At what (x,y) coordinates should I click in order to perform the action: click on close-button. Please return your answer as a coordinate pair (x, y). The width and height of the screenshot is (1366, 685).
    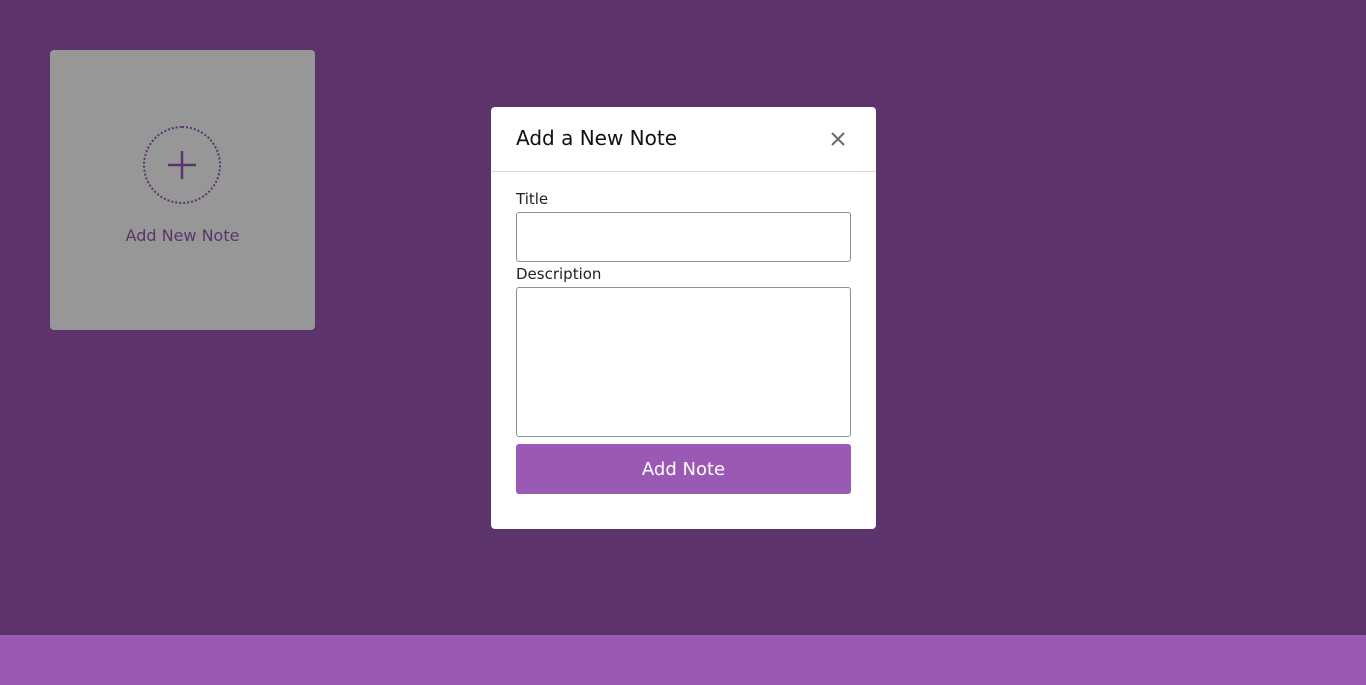
    Looking at the image, I should click on (838, 139).